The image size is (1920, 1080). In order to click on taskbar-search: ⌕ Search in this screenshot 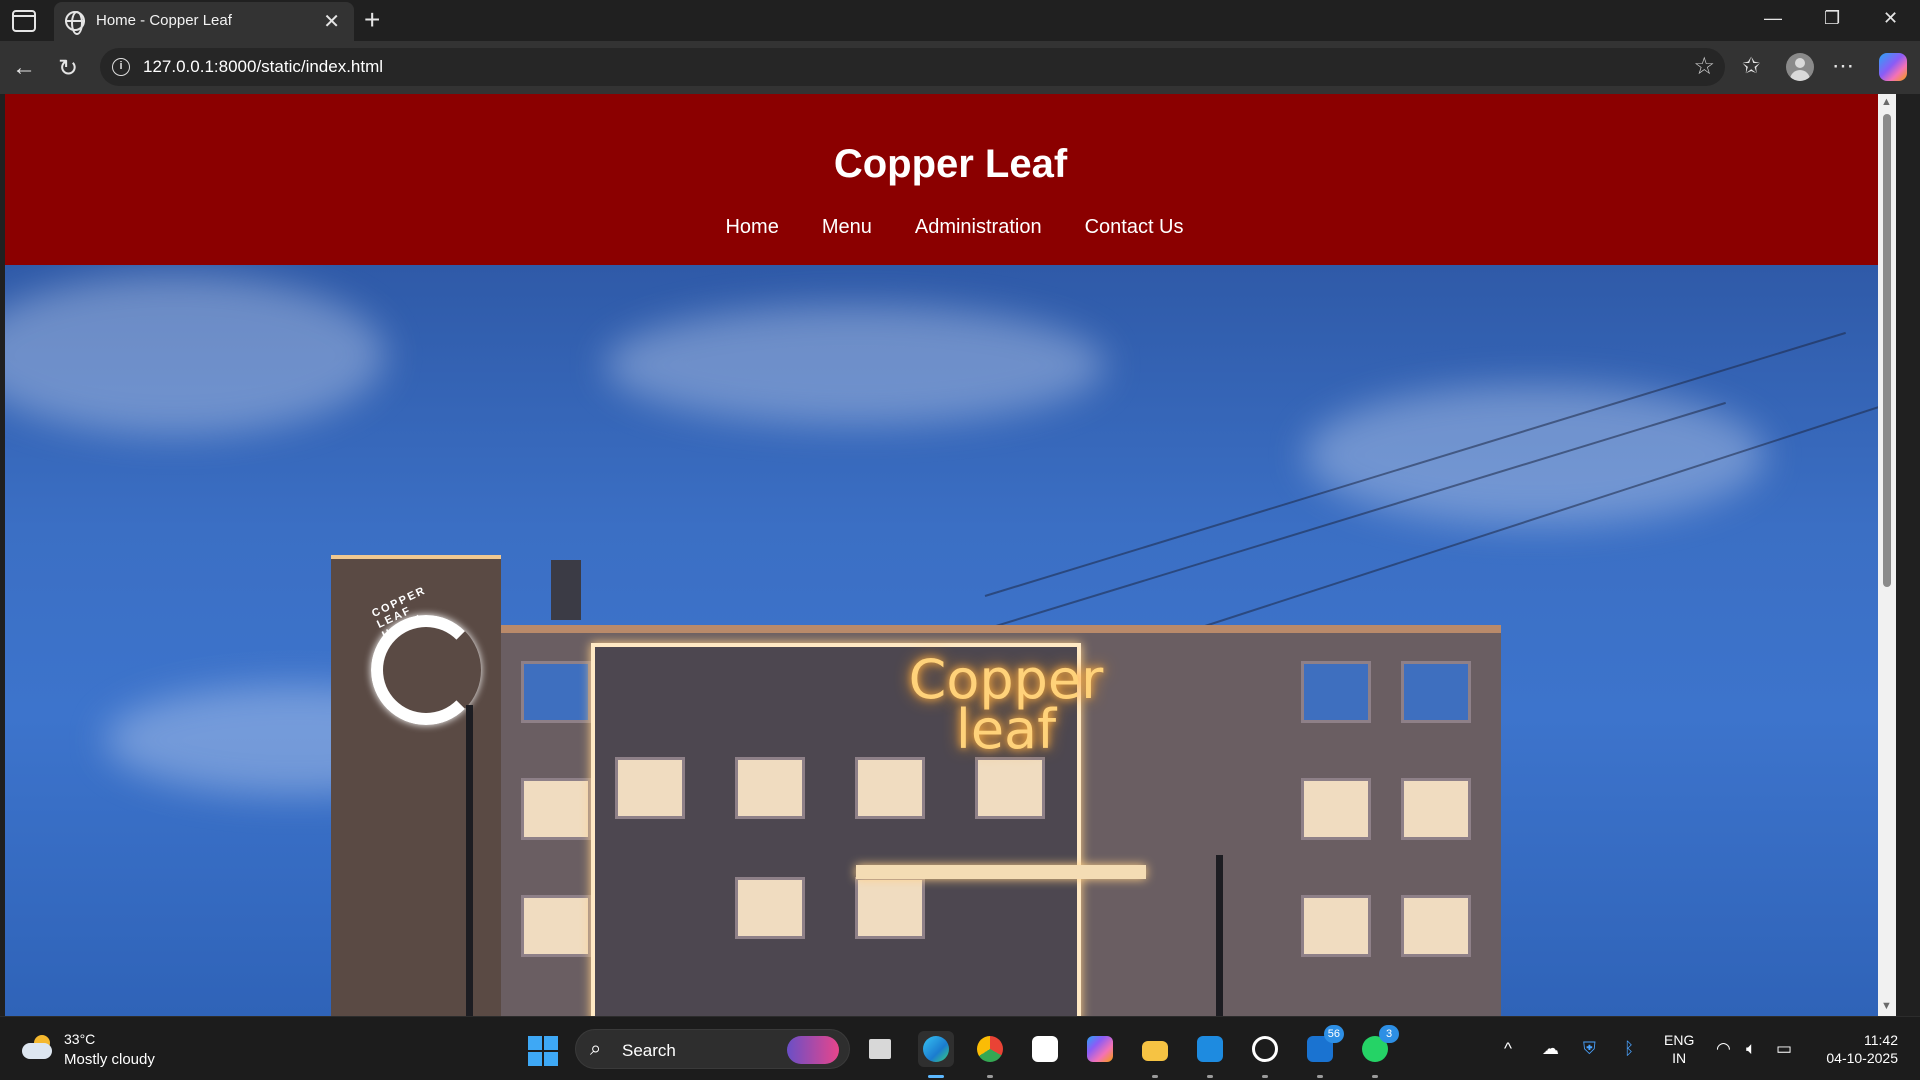, I will do `click(712, 1049)`.